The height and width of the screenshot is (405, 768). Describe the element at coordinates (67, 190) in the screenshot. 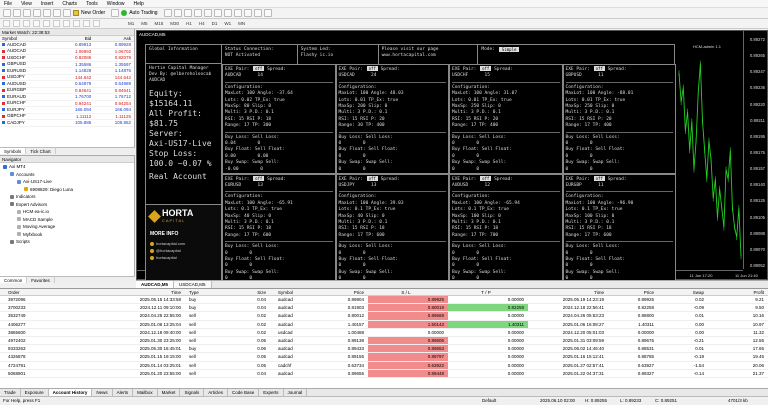

I see `navigator-item: 6908829: Diego Luna` at that location.